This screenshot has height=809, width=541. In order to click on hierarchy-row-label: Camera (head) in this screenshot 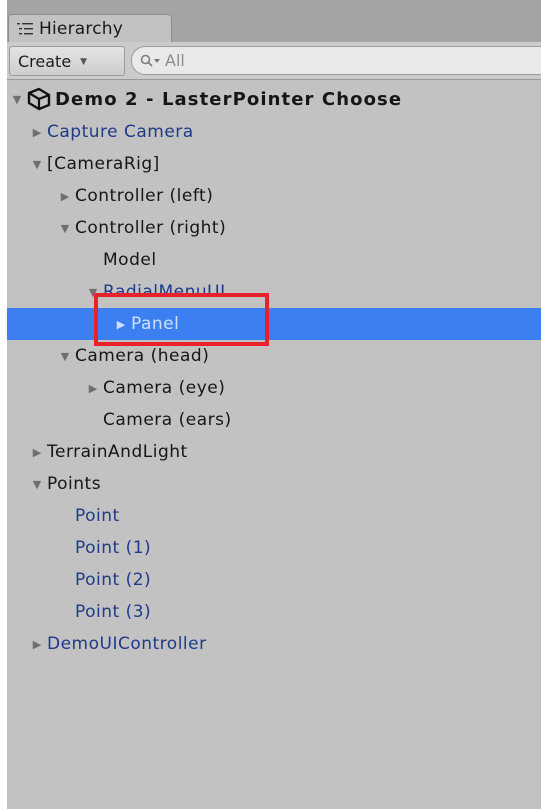, I will do `click(142, 356)`.